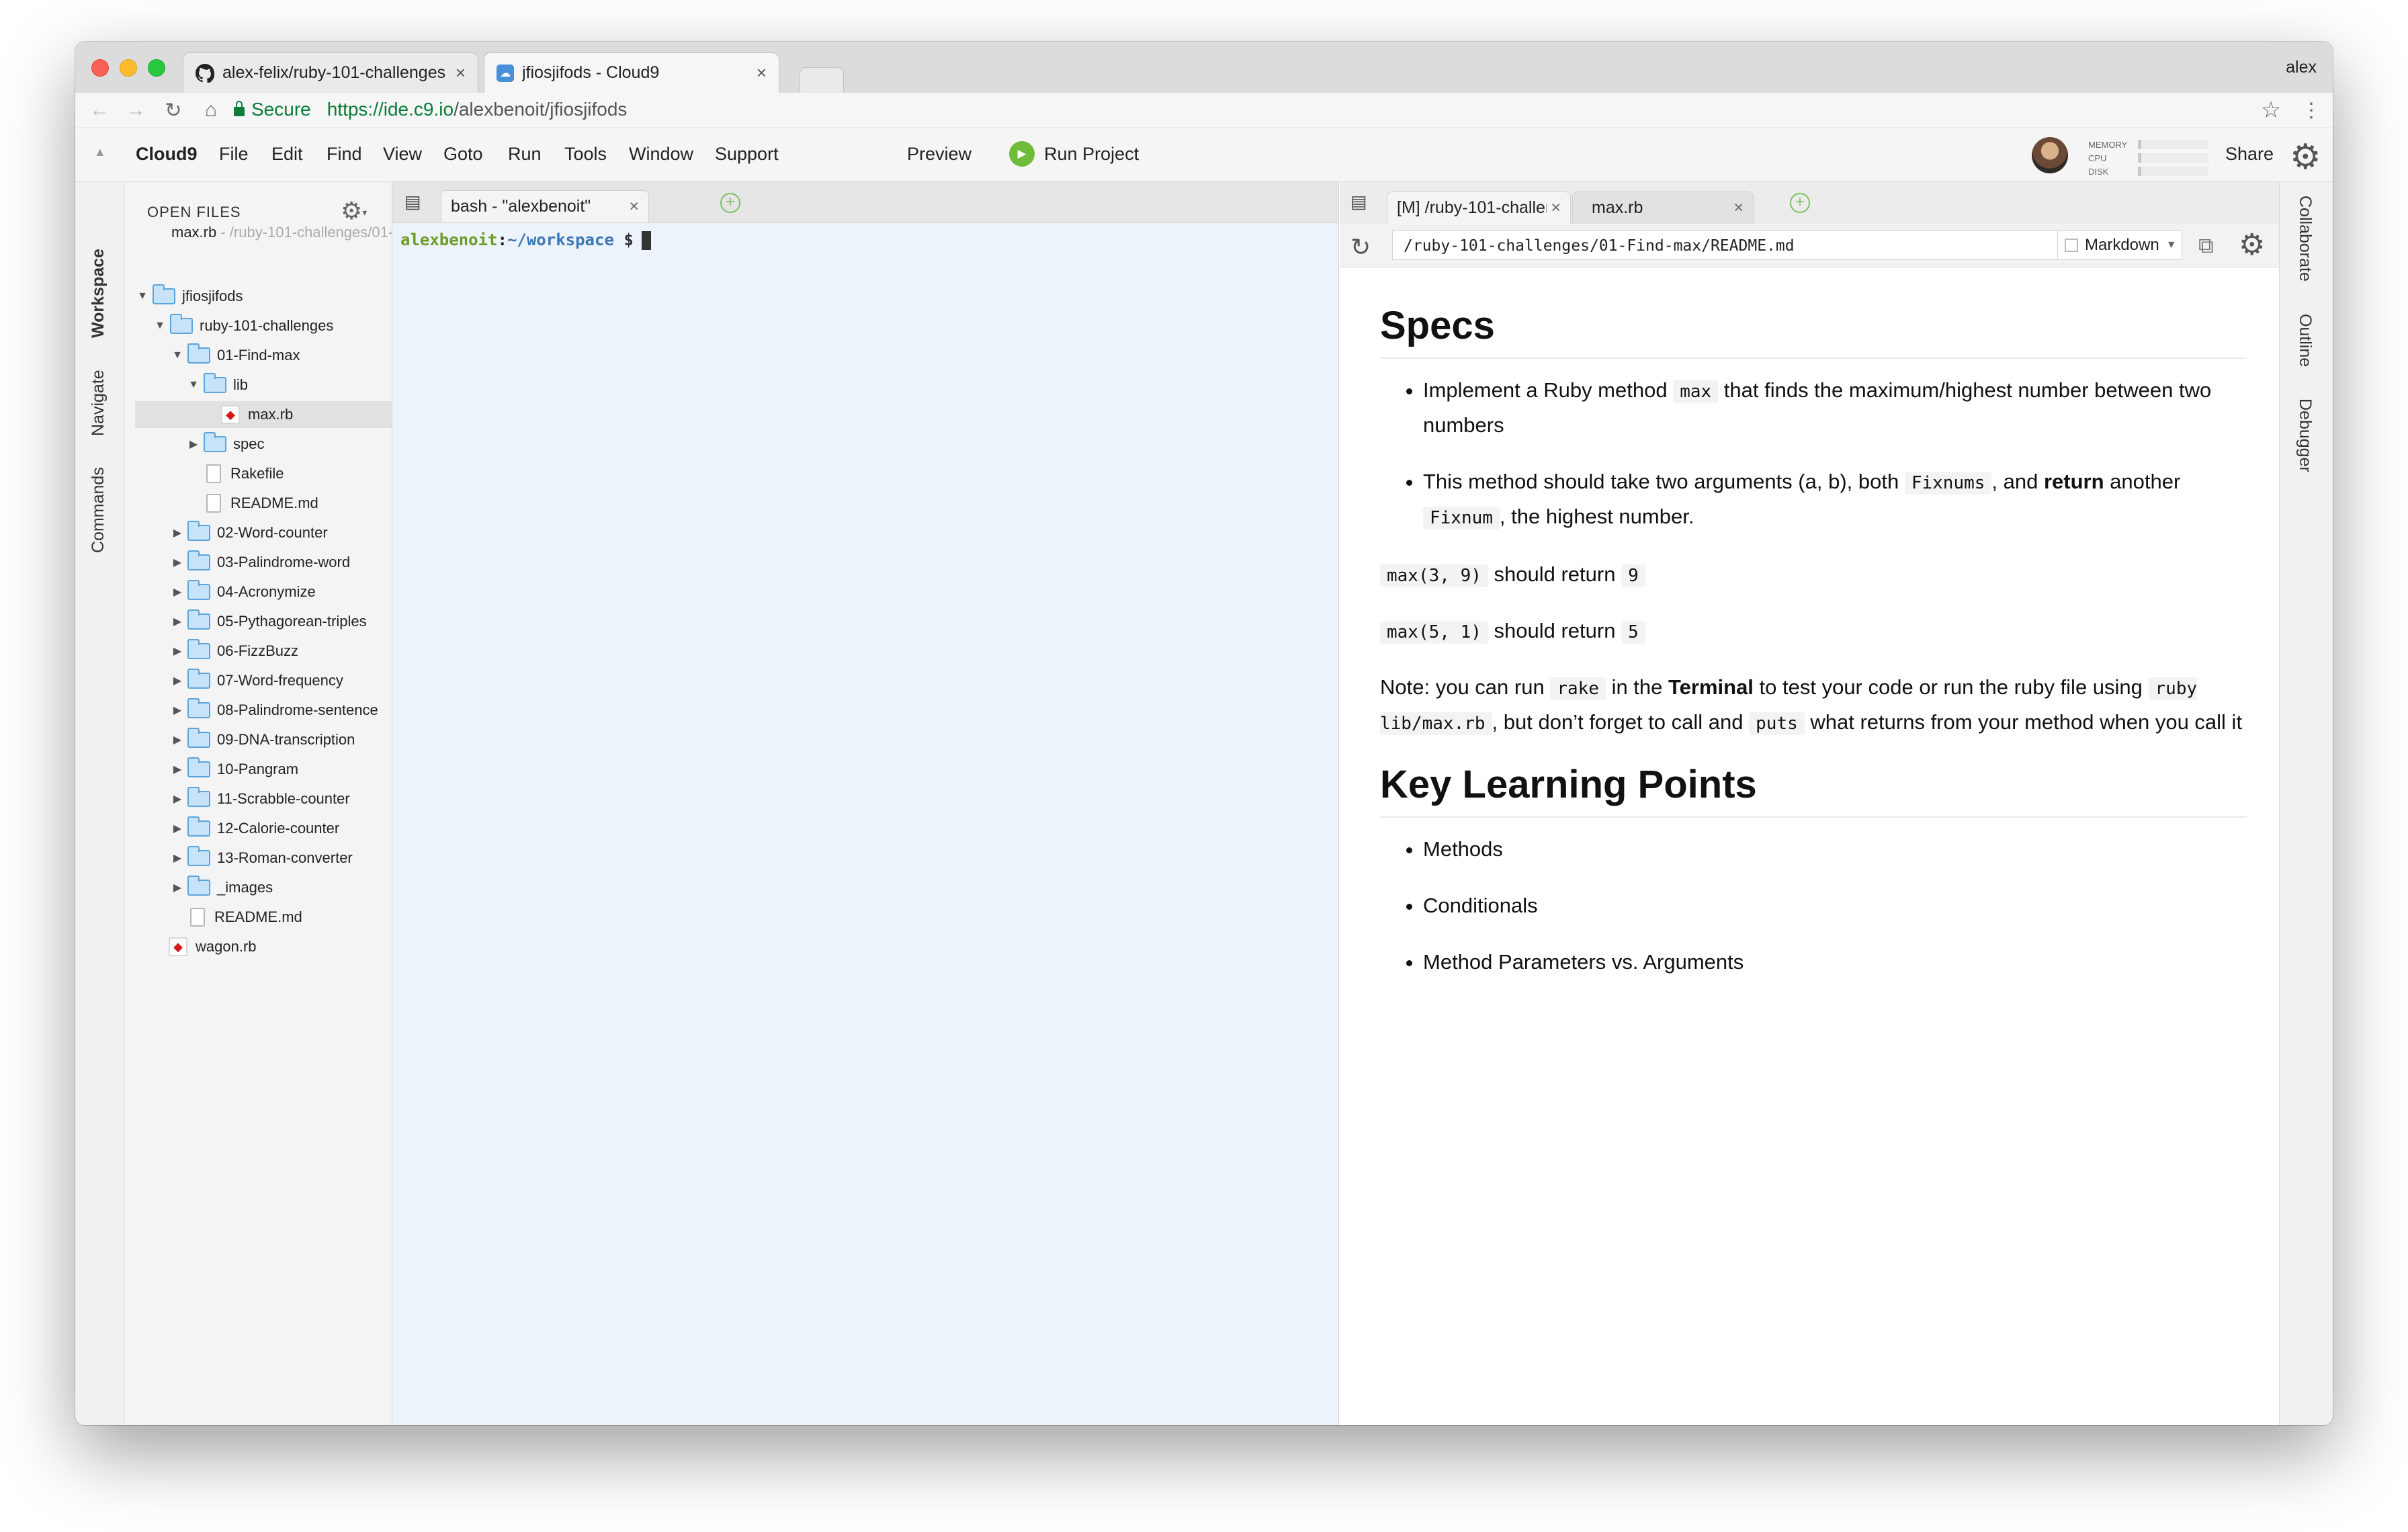 The width and height of the screenshot is (2408, 1532). I want to click on tree-folder: ▶ 11-Scrabble-counter, so click(263, 799).